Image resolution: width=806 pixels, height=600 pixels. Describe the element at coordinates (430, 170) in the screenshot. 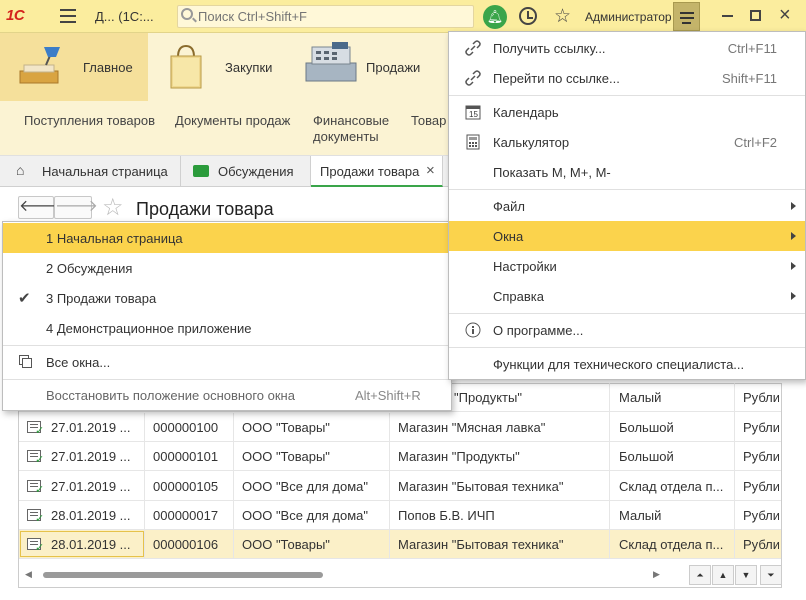

I see `tab-close-icon: ×` at that location.